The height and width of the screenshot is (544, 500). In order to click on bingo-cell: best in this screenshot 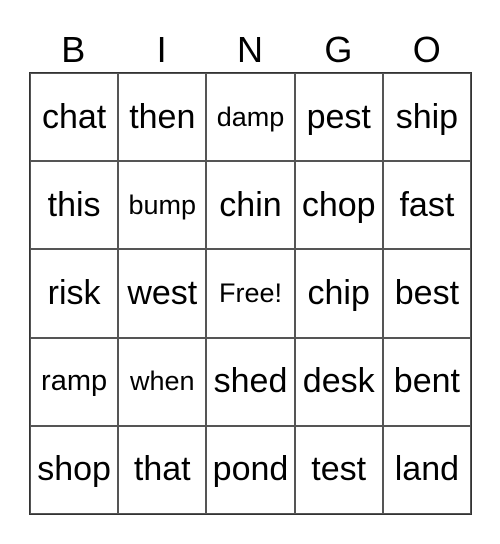, I will do `click(426, 293)`.